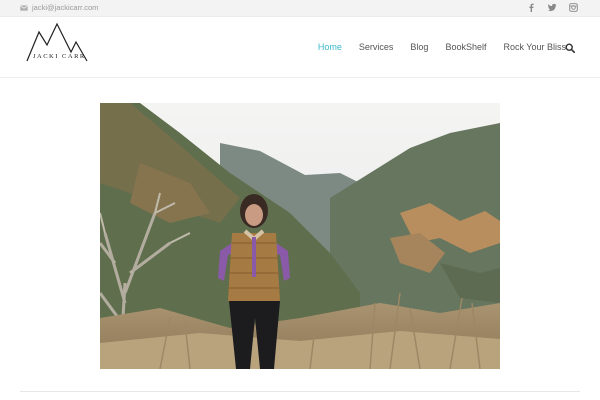 This screenshot has height=400, width=600. Describe the element at coordinates (65, 7) in the screenshot. I see `email-text: jacki@jackicarr.com` at that location.